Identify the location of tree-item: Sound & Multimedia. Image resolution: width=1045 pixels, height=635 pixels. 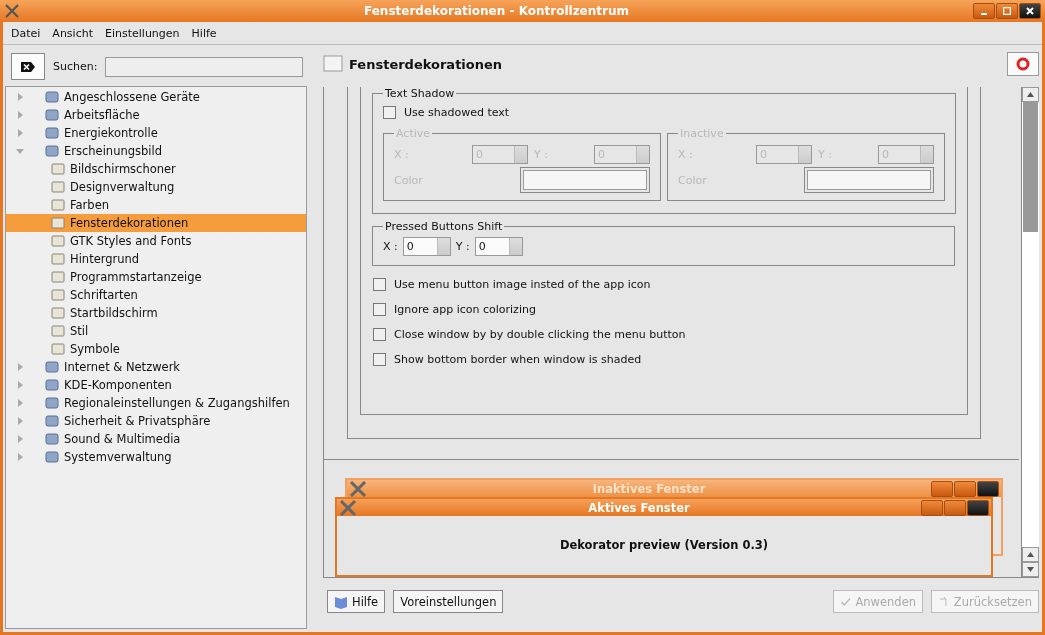
(156, 439).